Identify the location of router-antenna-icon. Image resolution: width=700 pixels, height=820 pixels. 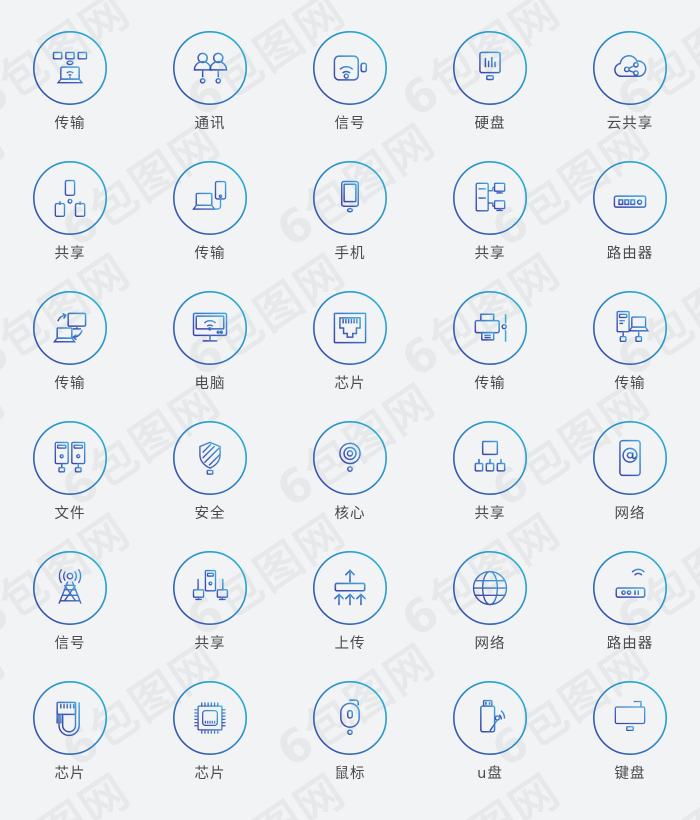
(630, 588).